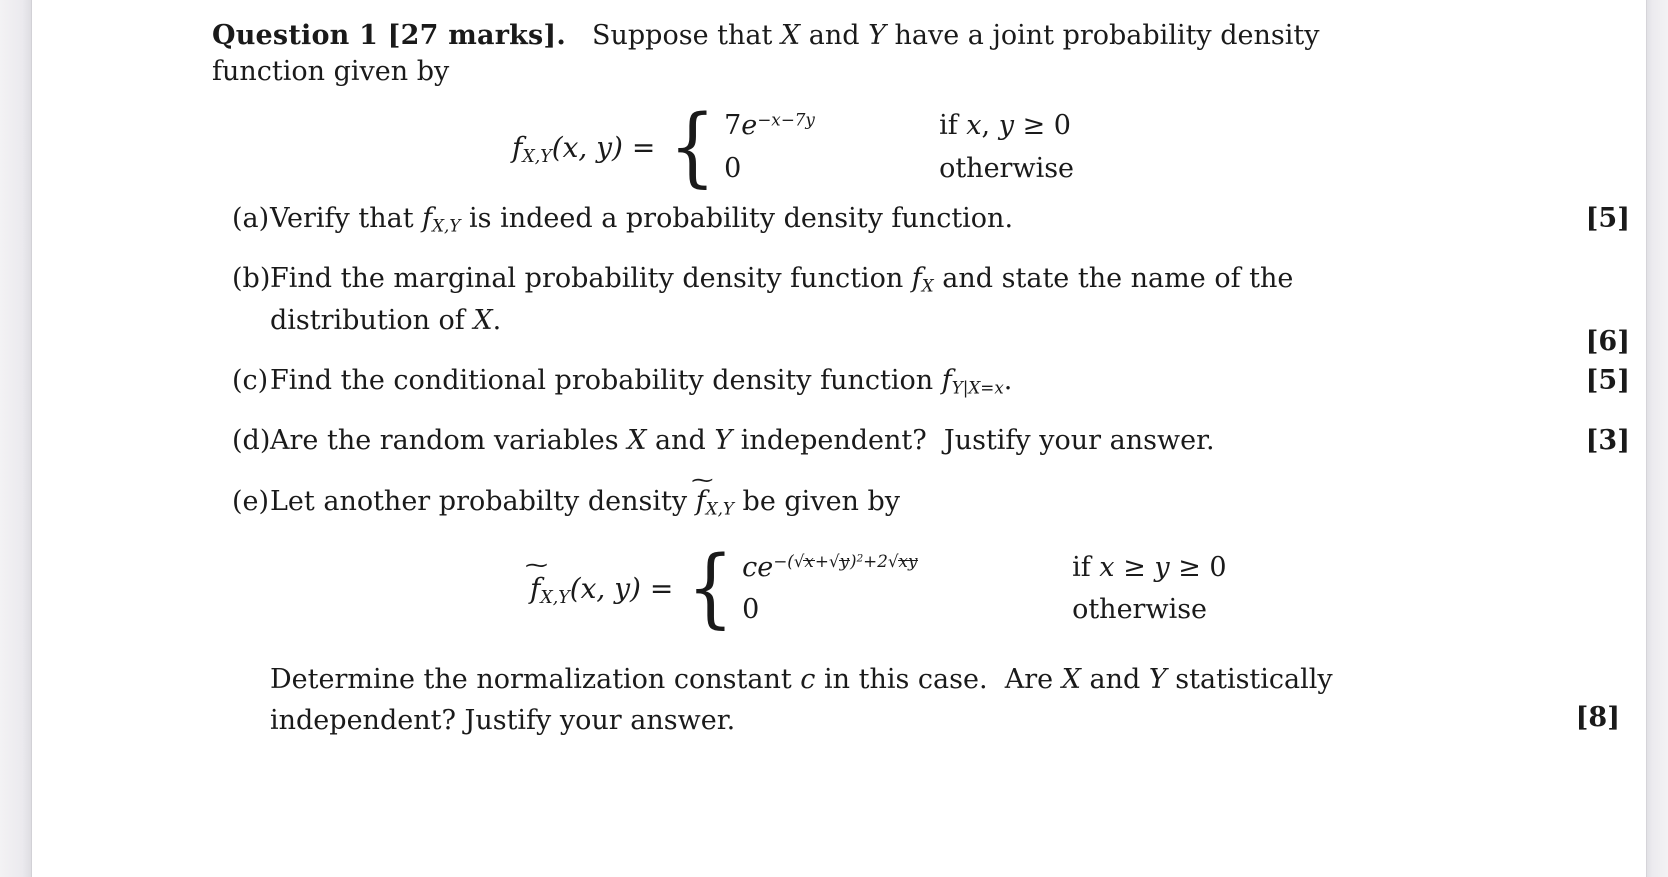 The width and height of the screenshot is (1668, 877). Describe the element at coordinates (1149, 567) in the screenshot. I see `equation-2-case-1-condition: if x ≥ y ≥ 0` at that location.